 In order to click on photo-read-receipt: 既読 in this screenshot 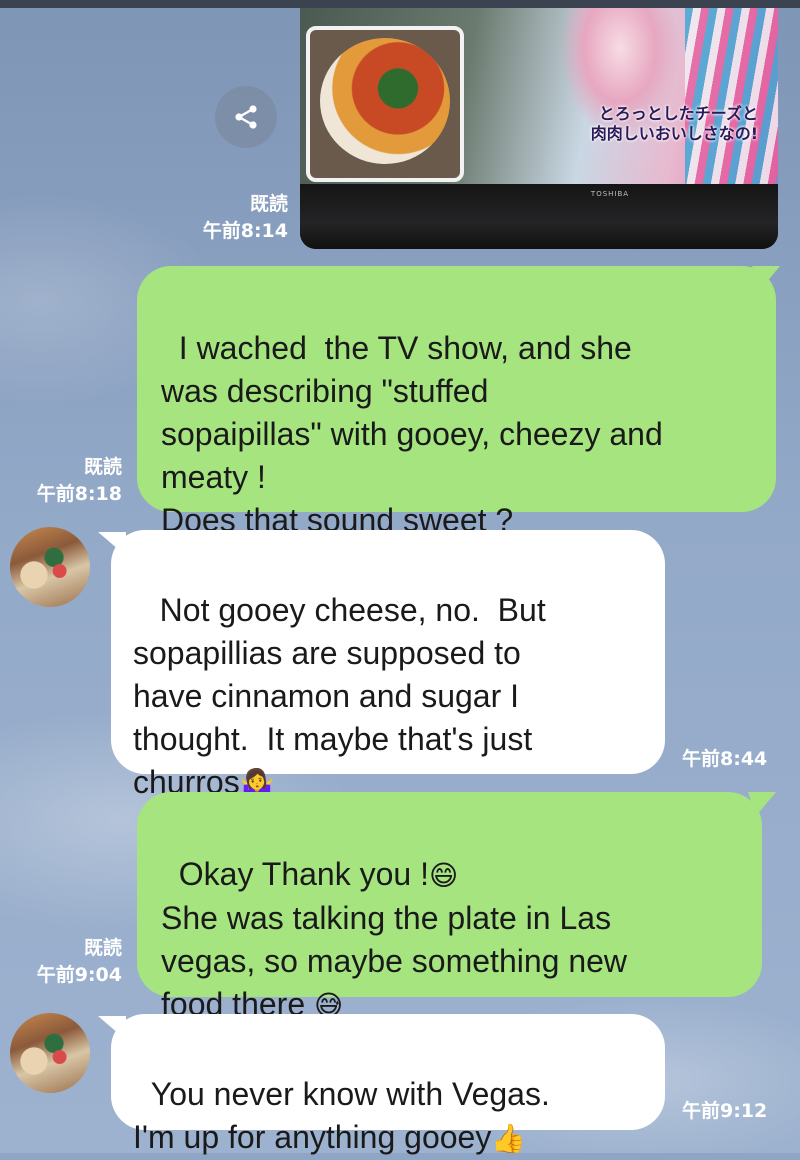, I will do `click(268, 204)`.